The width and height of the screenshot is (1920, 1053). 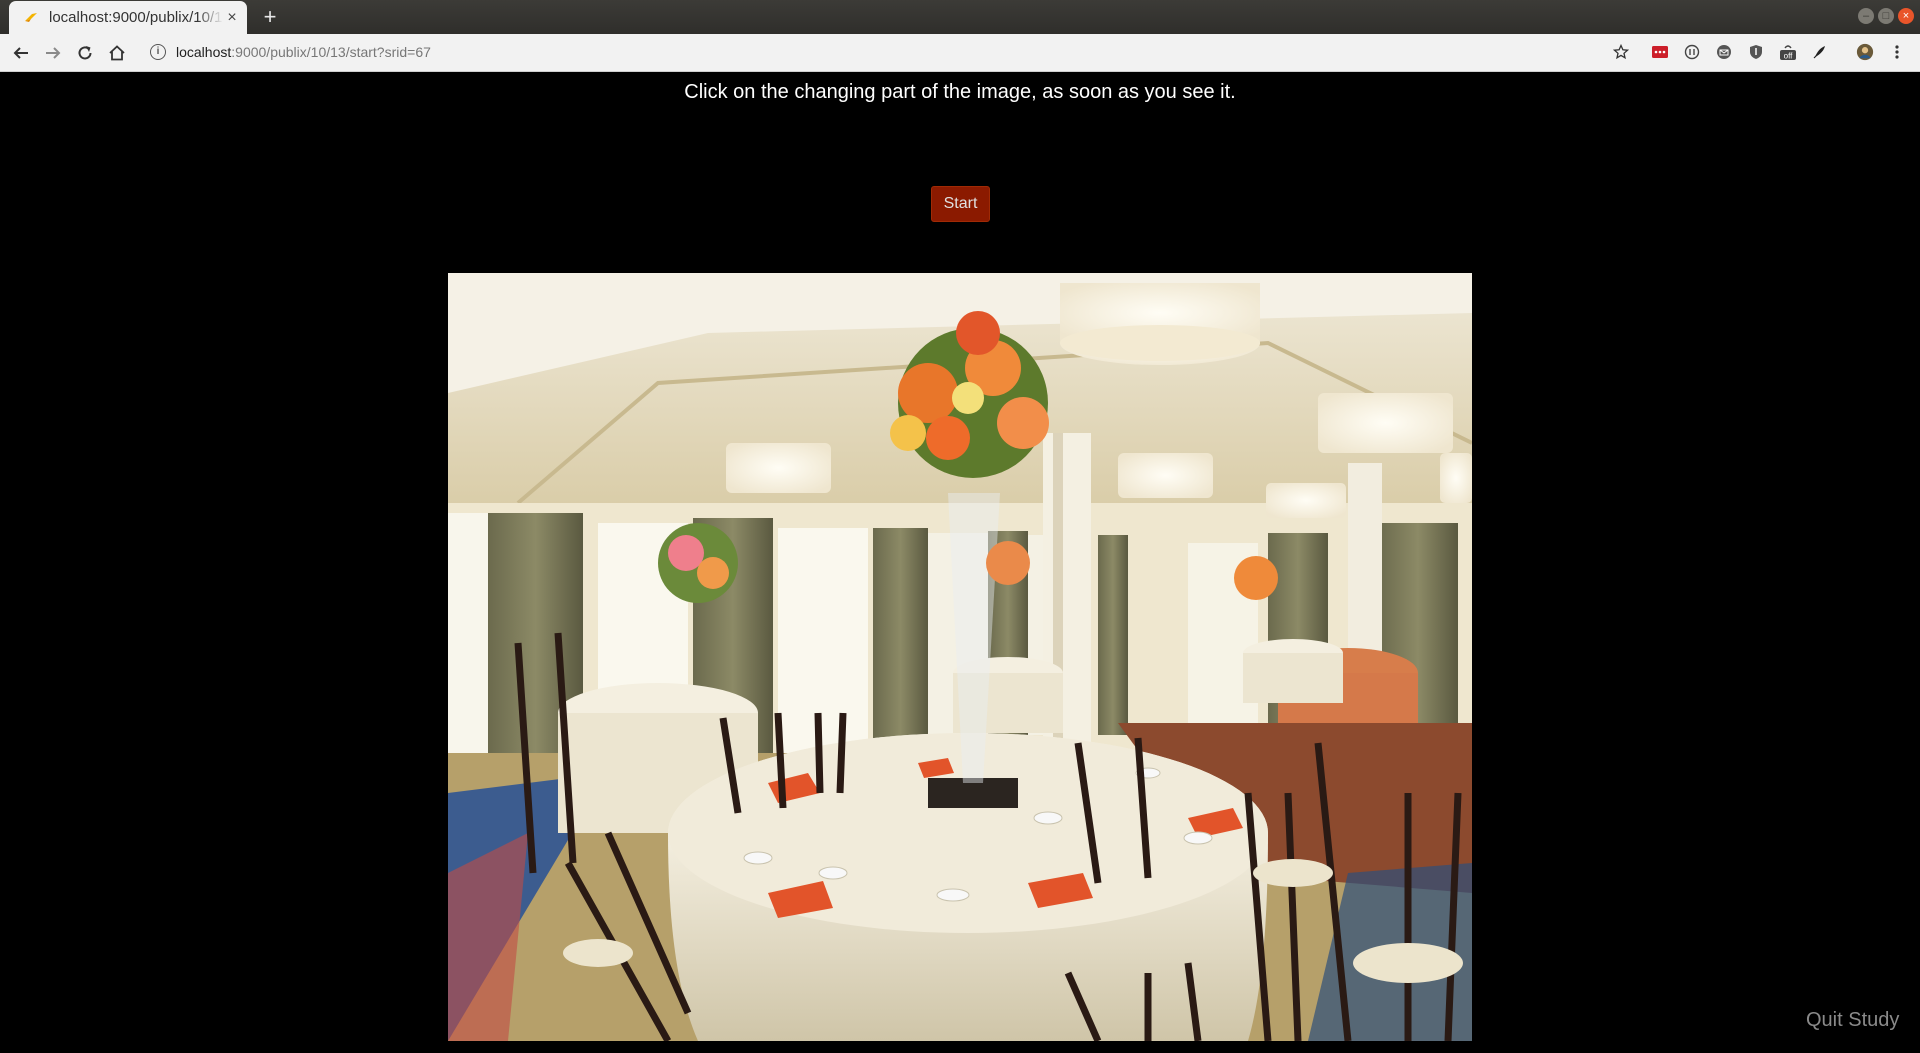 I want to click on svg-text: off, so click(x=1789, y=56).